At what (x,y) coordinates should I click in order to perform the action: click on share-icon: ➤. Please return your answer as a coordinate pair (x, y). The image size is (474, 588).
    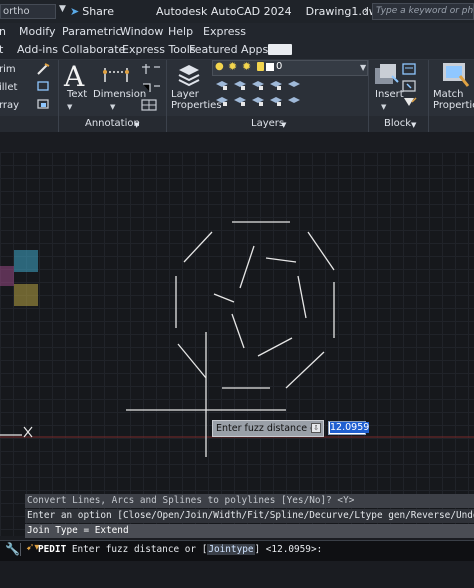
    Looking at the image, I should click on (75, 11).